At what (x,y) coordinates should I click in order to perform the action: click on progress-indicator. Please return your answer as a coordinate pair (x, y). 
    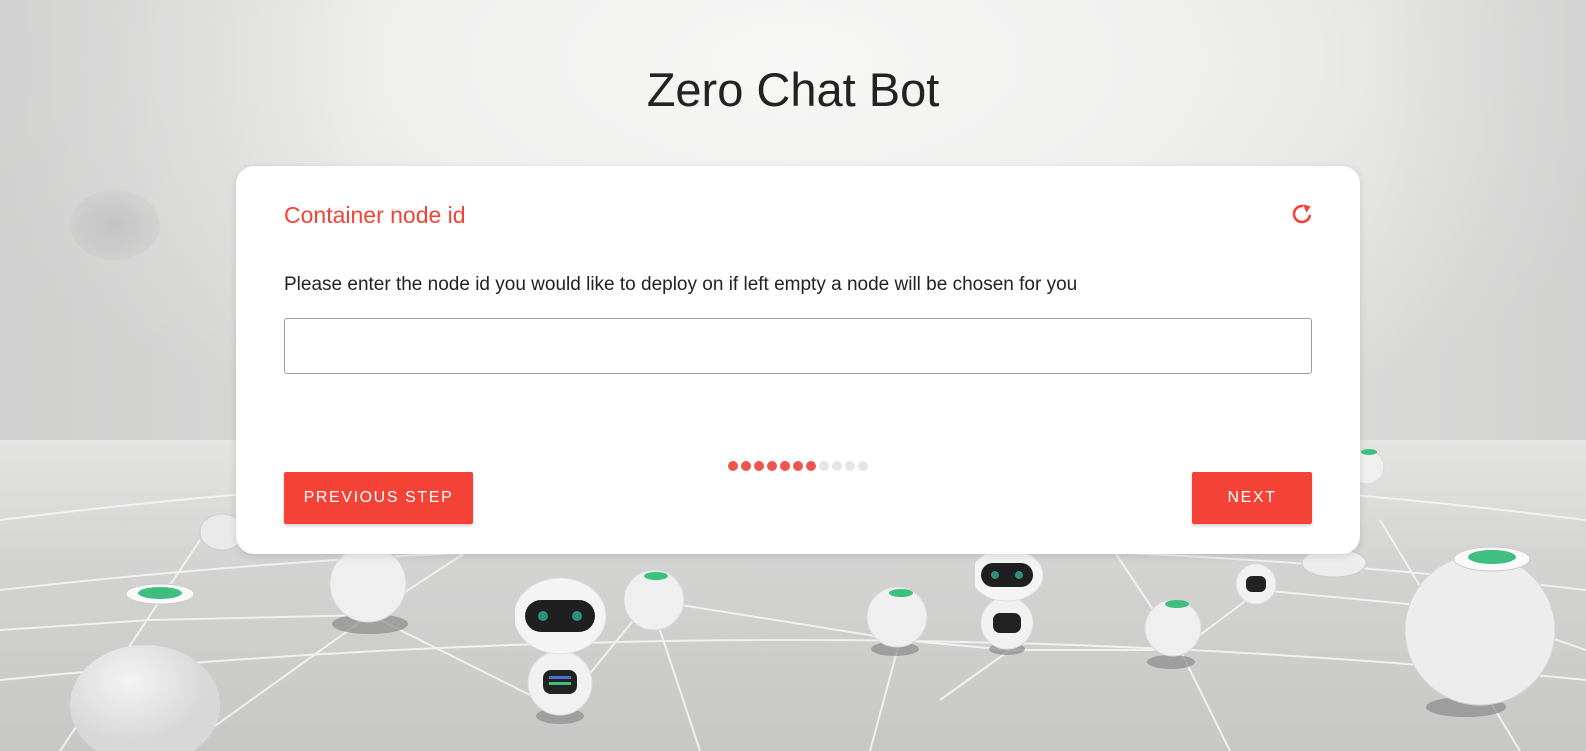
    Looking at the image, I should click on (798, 466).